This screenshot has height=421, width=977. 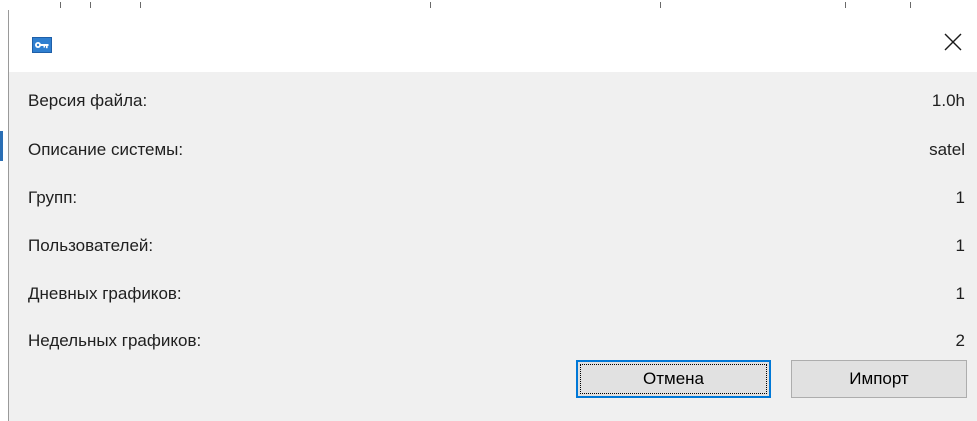 What do you see at coordinates (493, 101) in the screenshot?
I see `info-row-file-version: Версия файла: 1.0h` at bounding box center [493, 101].